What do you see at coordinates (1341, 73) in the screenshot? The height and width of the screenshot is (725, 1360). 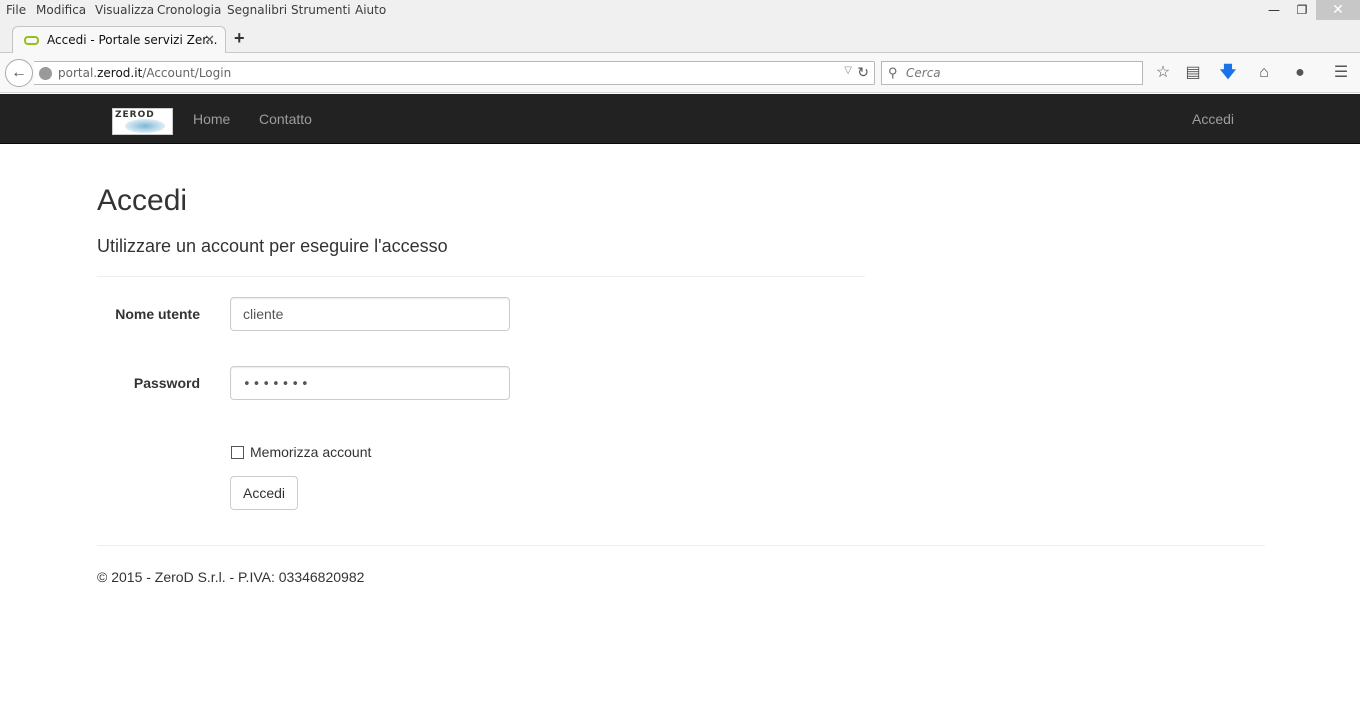 I see `menu-icon: ☰` at bounding box center [1341, 73].